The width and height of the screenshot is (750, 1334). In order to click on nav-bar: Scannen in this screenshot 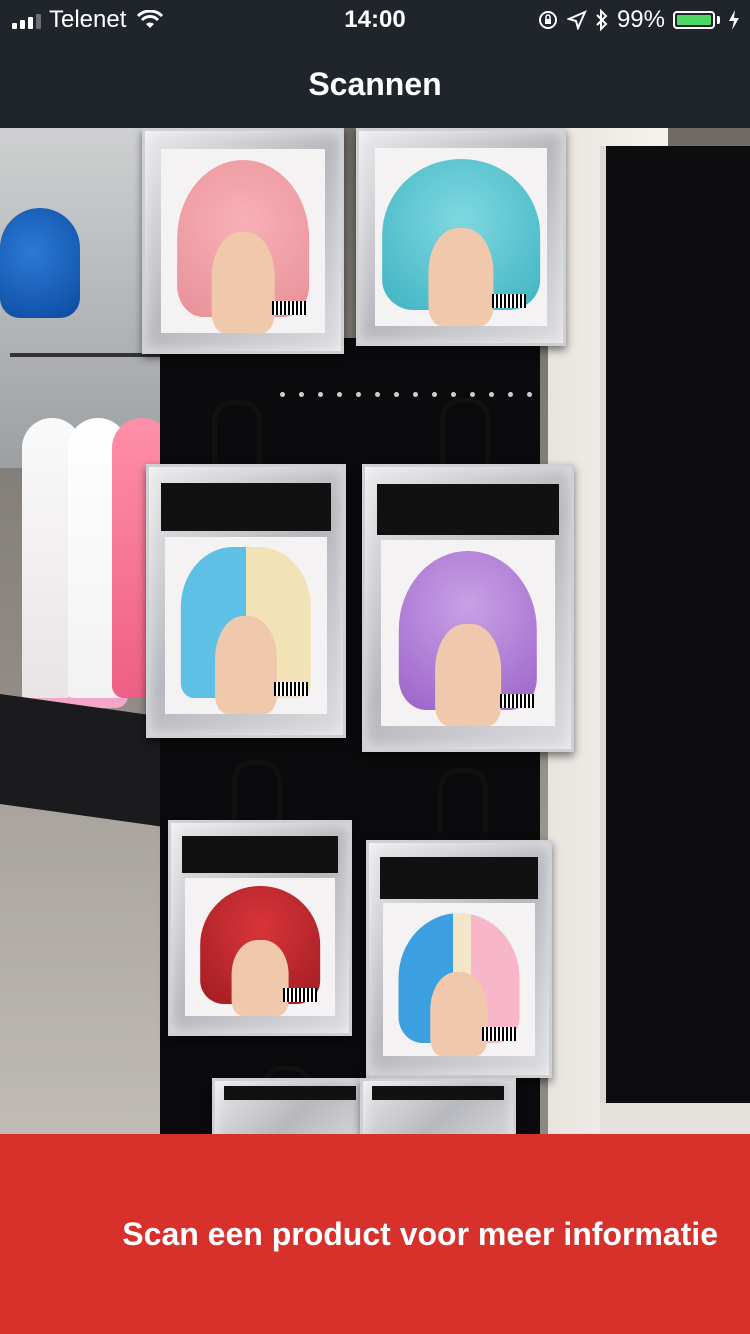, I will do `click(375, 84)`.